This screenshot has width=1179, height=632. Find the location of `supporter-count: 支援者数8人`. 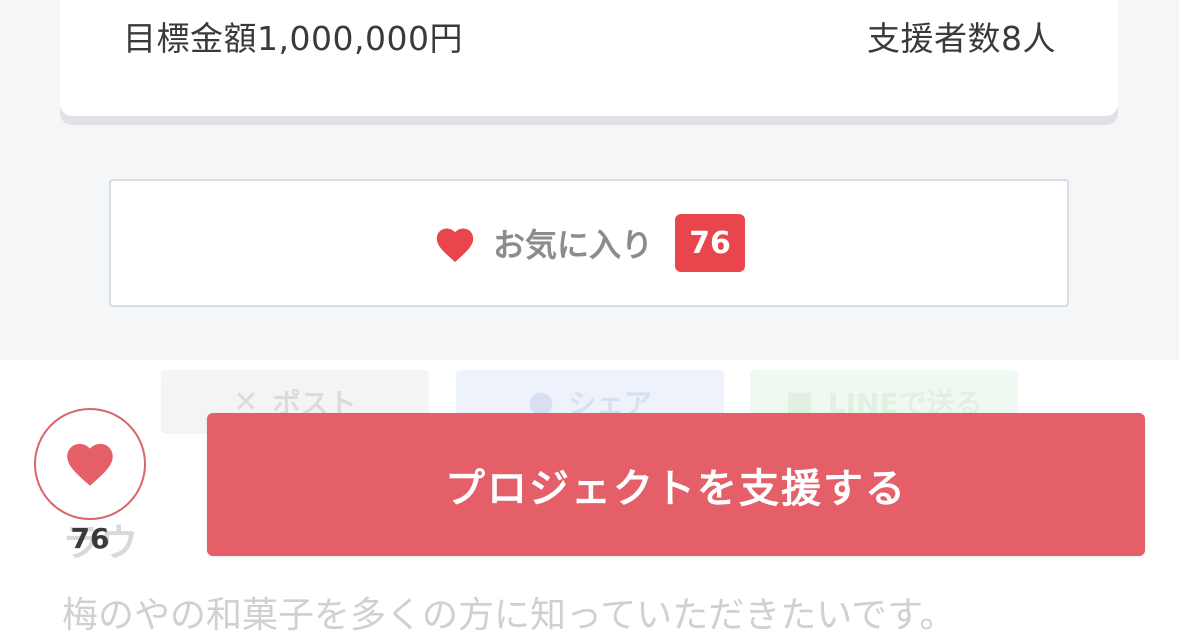

supporter-count: 支援者数8人 is located at coordinates (961, 38).